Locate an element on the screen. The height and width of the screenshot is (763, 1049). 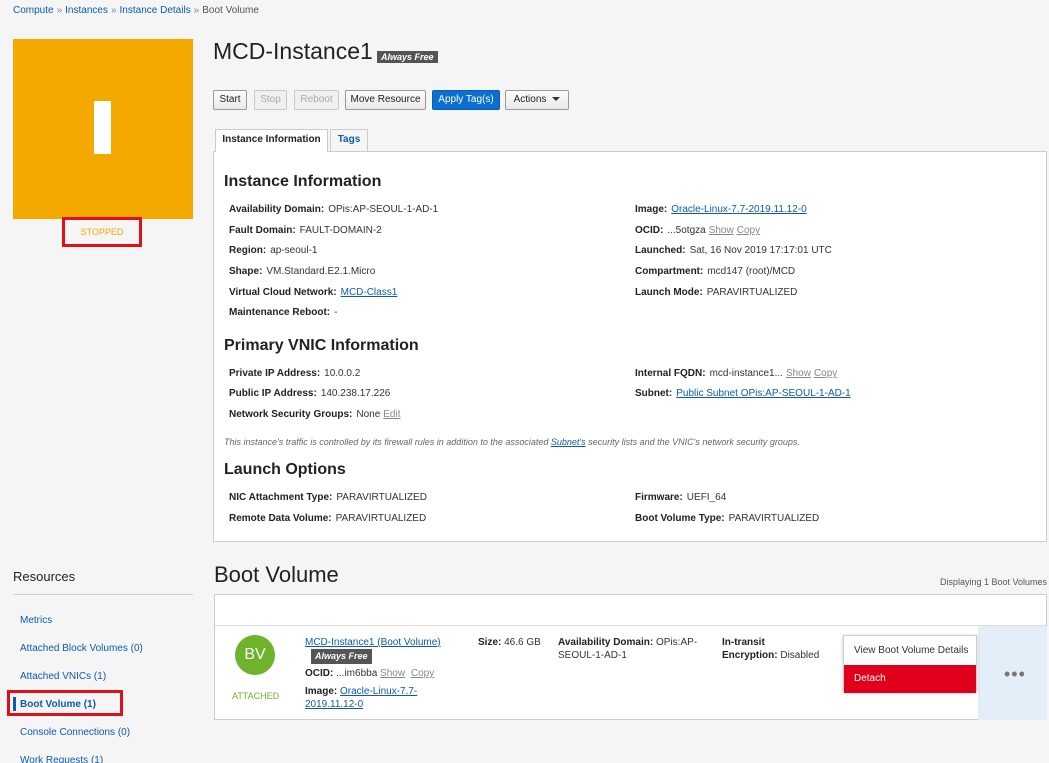
field-label: OCID: is located at coordinates (649, 230).